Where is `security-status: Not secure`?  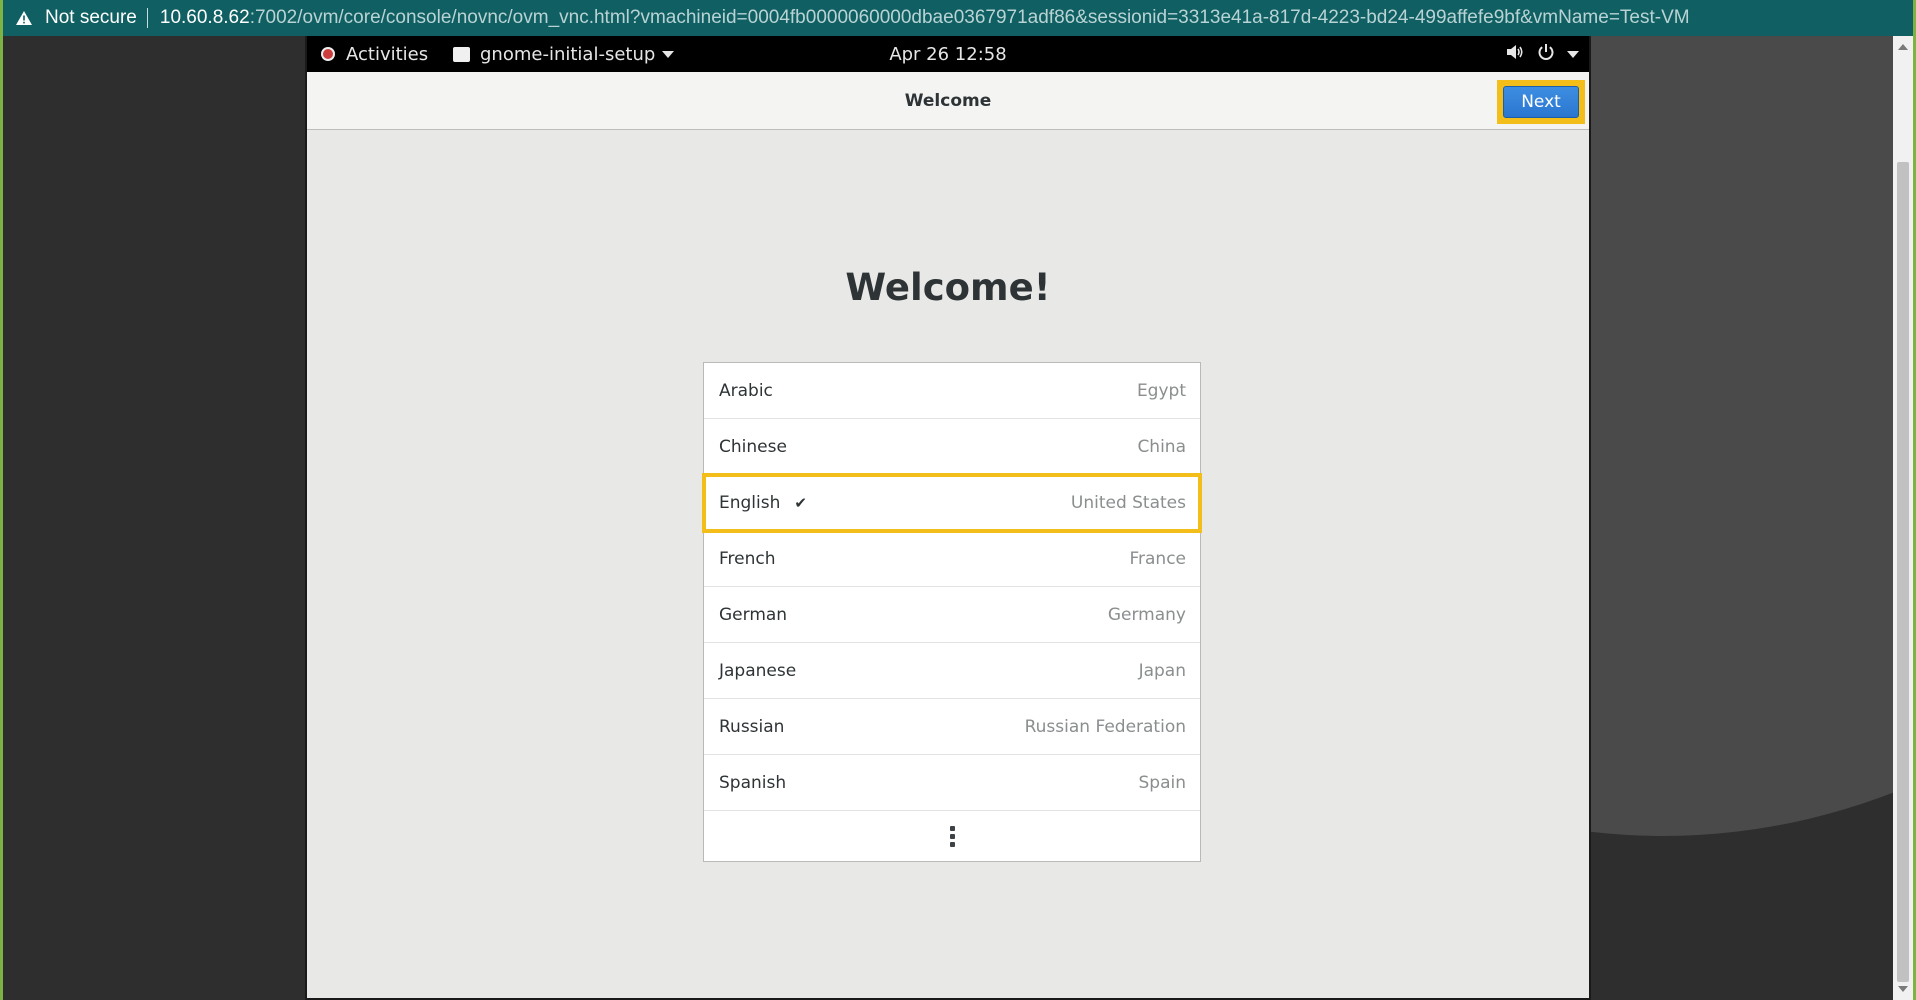 security-status: Not secure is located at coordinates (91, 18).